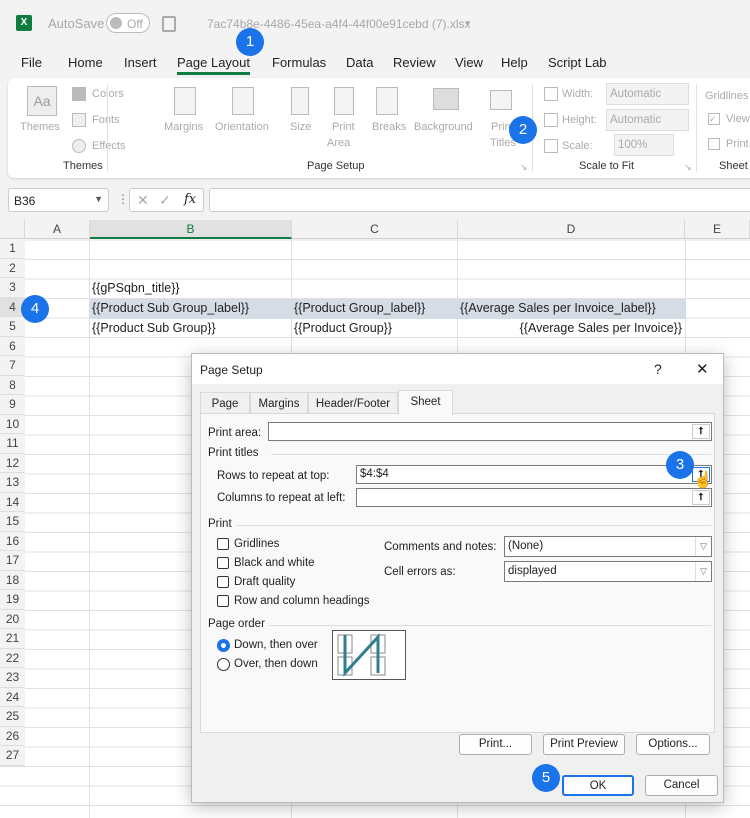  Describe the element at coordinates (681, 785) in the screenshot. I see `cancel-button: Cancel` at that location.